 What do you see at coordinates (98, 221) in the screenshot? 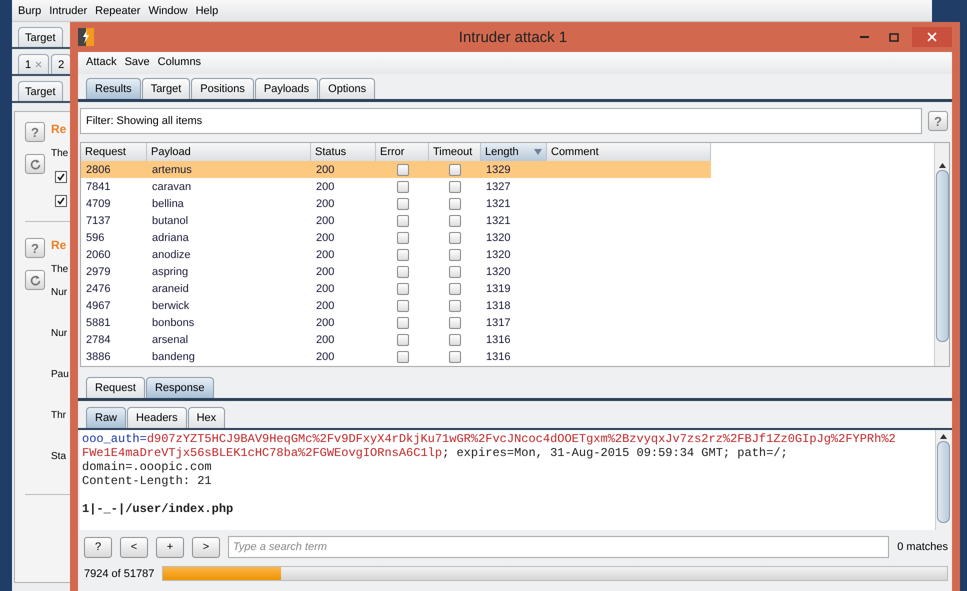
I see `table-cell-text: 7137` at bounding box center [98, 221].